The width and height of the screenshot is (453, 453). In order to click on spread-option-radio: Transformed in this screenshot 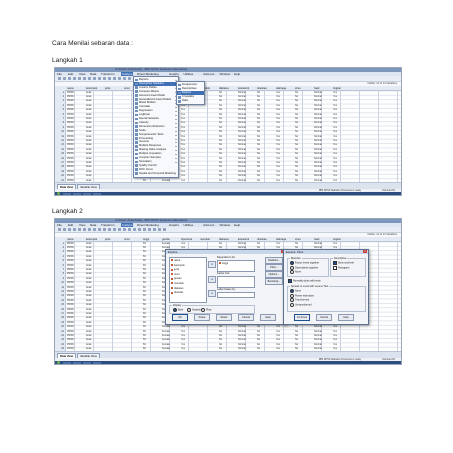, I will do `click(299, 300)`.